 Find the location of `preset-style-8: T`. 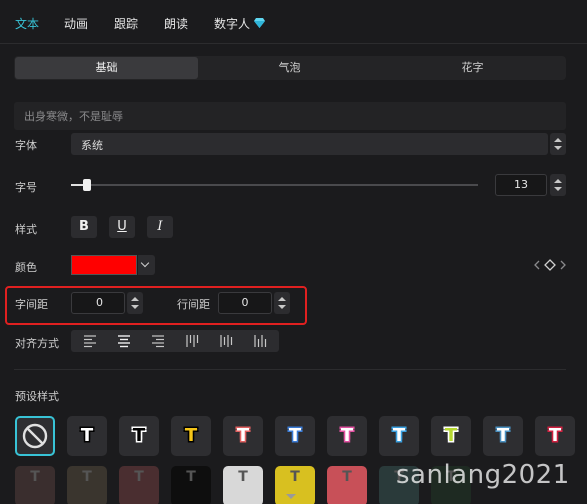

preset-style-8: T is located at coordinates (451, 436).